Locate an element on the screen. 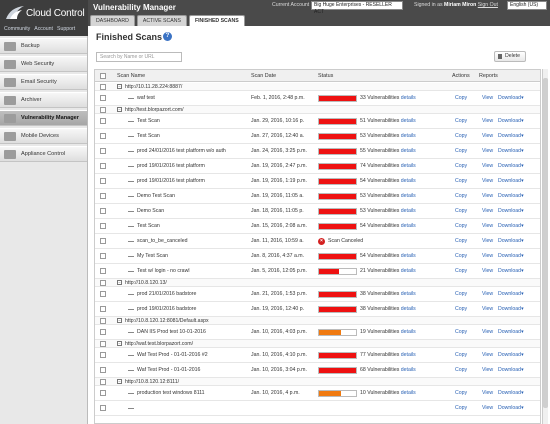 The height and width of the screenshot is (424, 550). sidebar-item-appliance-control: Appliance Control is located at coordinates (43, 154).